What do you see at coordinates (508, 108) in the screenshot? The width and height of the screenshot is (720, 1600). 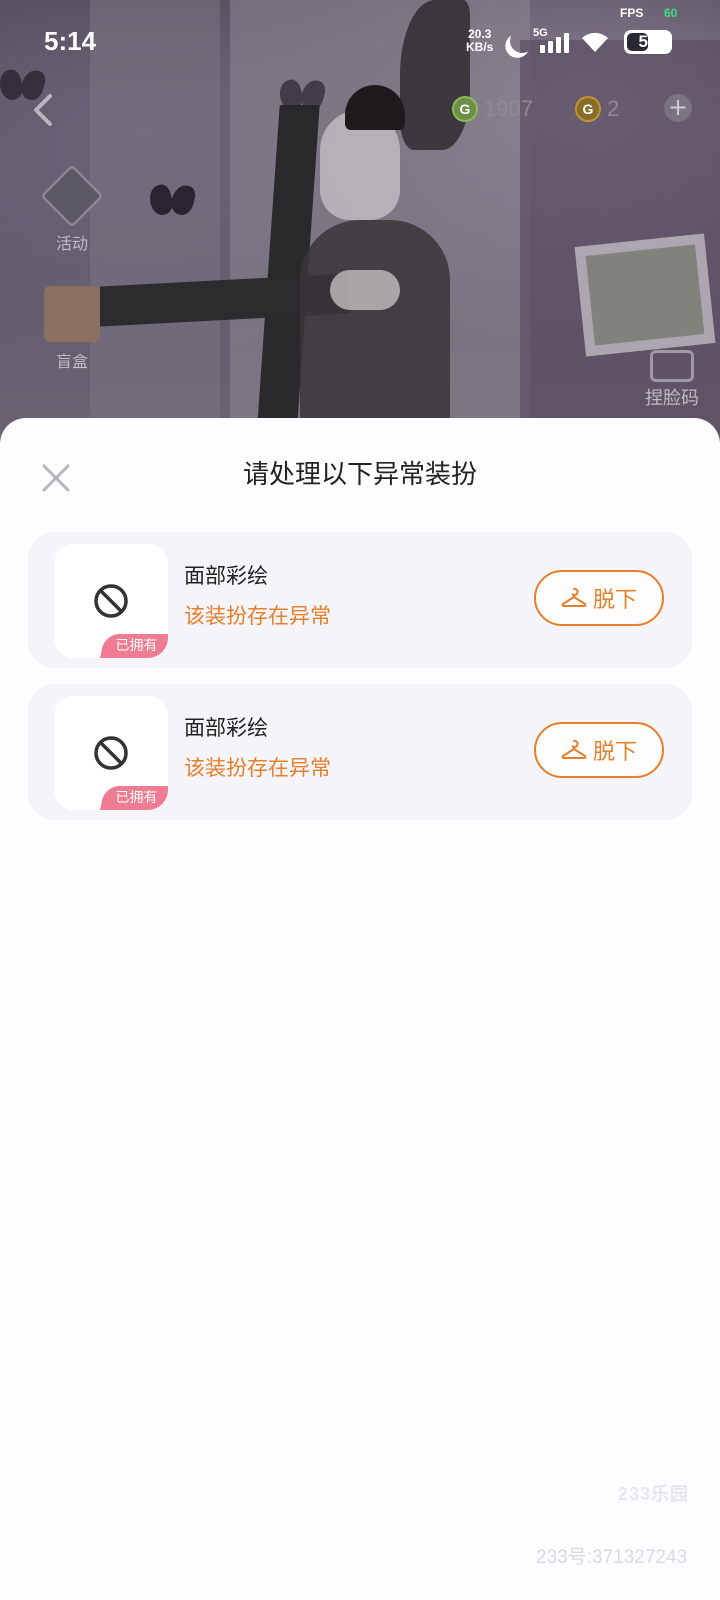 I see `green-currency-amount: 1907` at bounding box center [508, 108].